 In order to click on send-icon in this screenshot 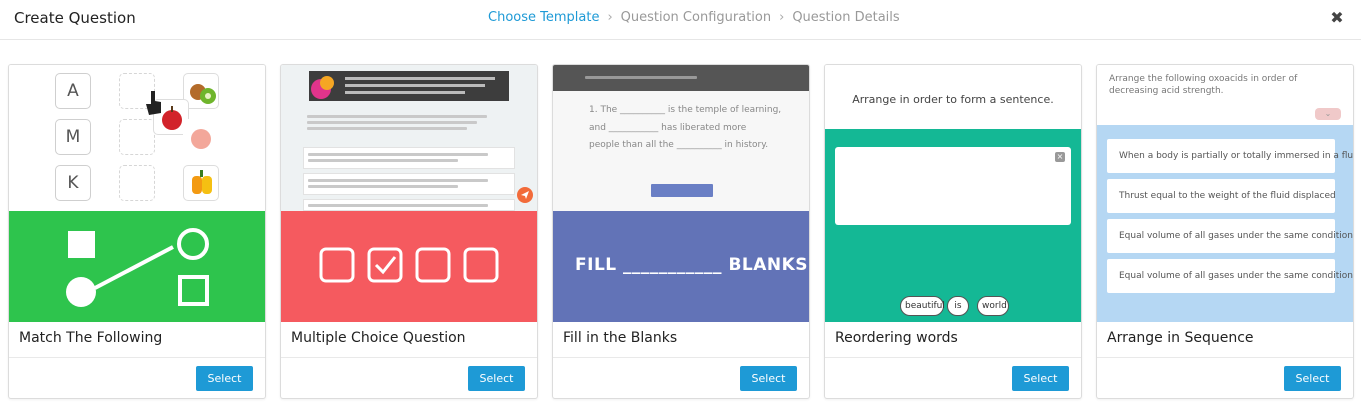, I will do `click(525, 195)`.